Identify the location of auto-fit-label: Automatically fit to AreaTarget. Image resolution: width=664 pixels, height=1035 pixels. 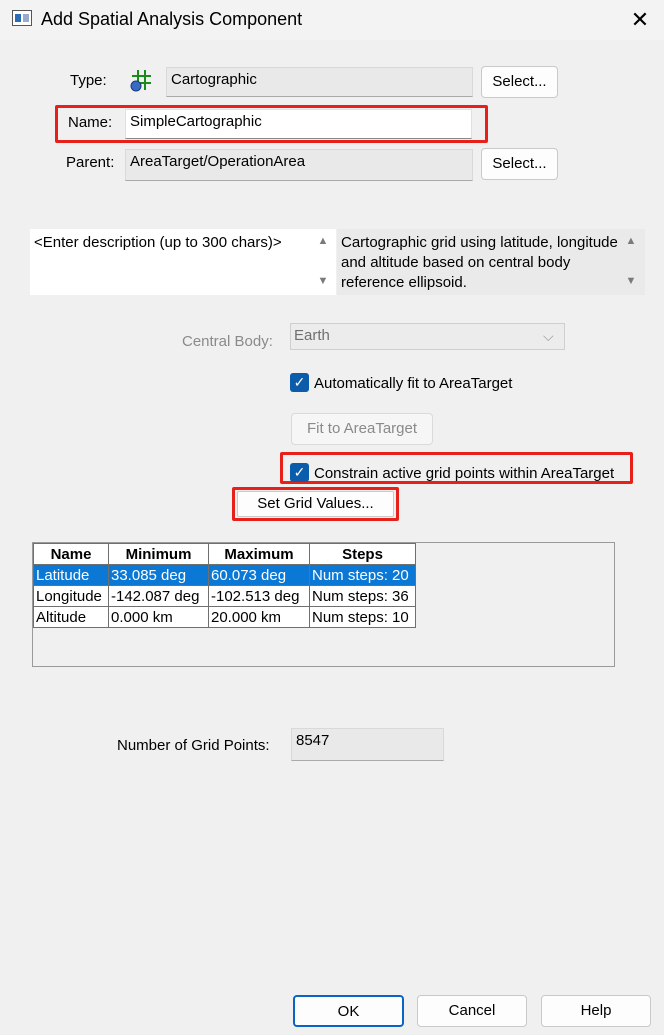
(413, 383).